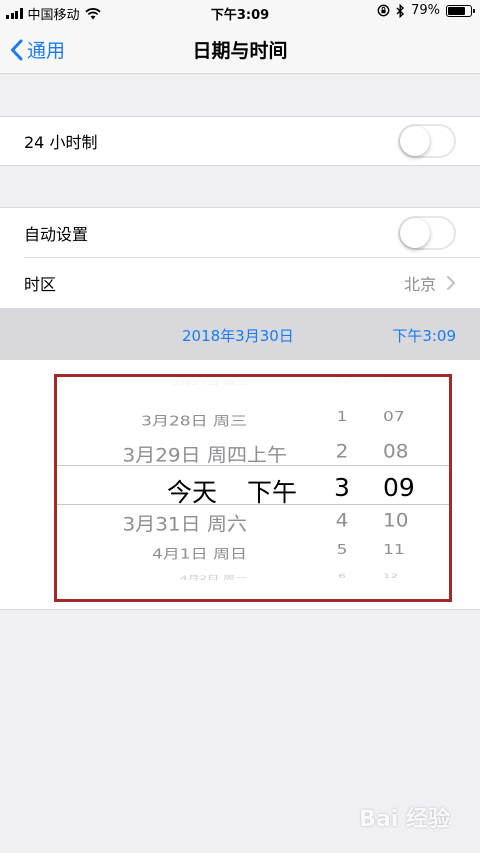 The image size is (480, 853). I want to click on picker-item: 5, so click(342, 550).